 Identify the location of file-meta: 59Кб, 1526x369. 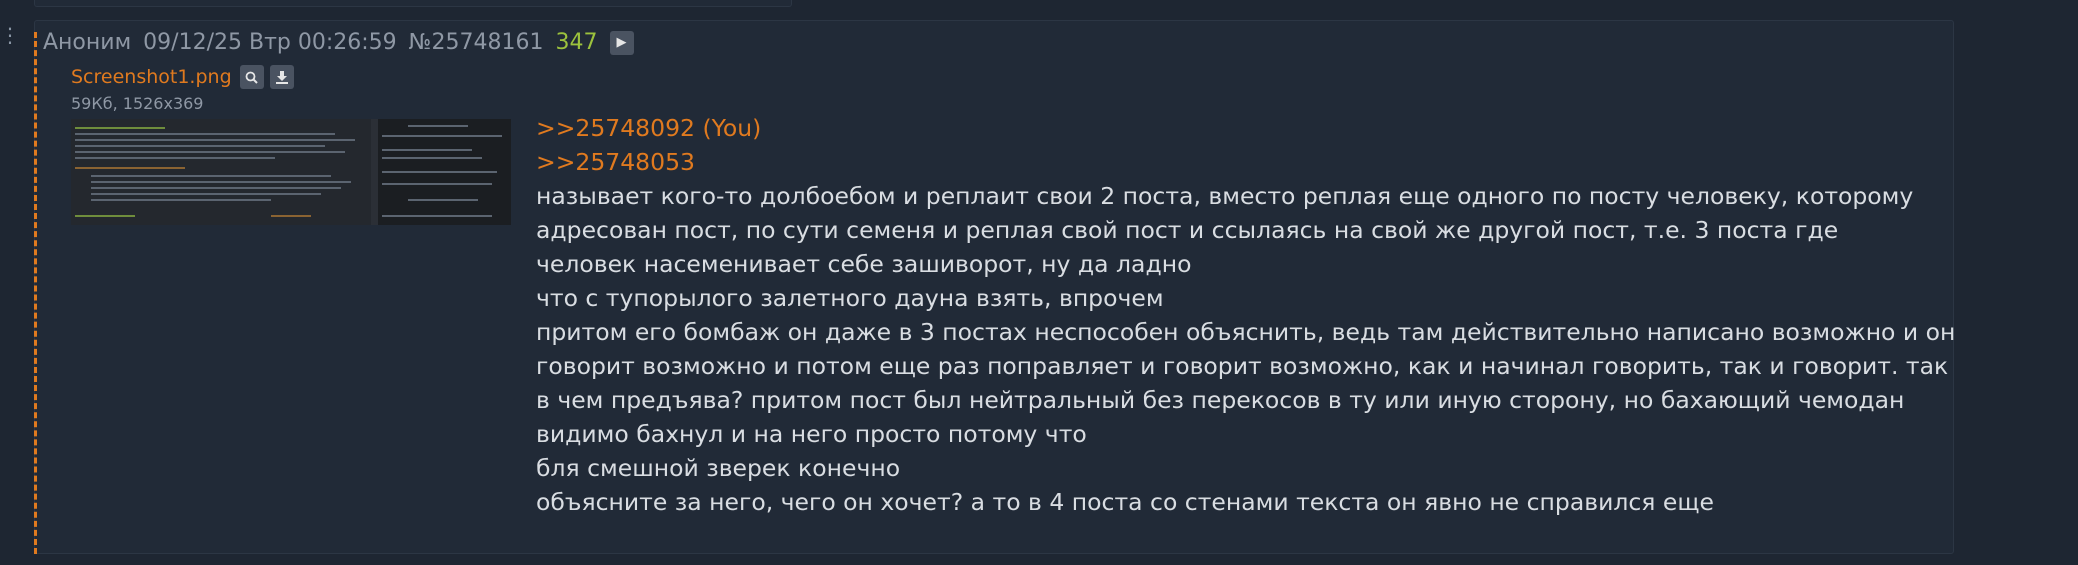
(137, 103).